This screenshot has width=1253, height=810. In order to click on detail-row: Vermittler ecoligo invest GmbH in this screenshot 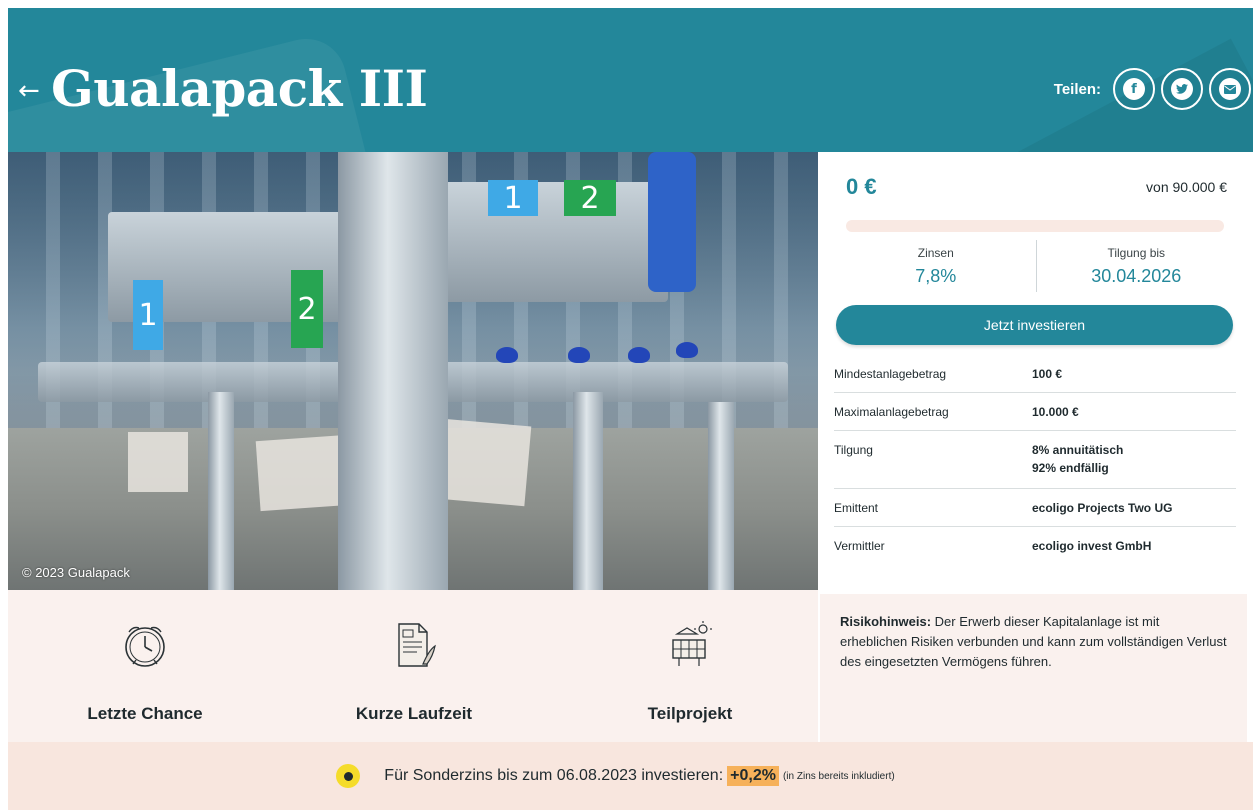, I will do `click(1035, 546)`.